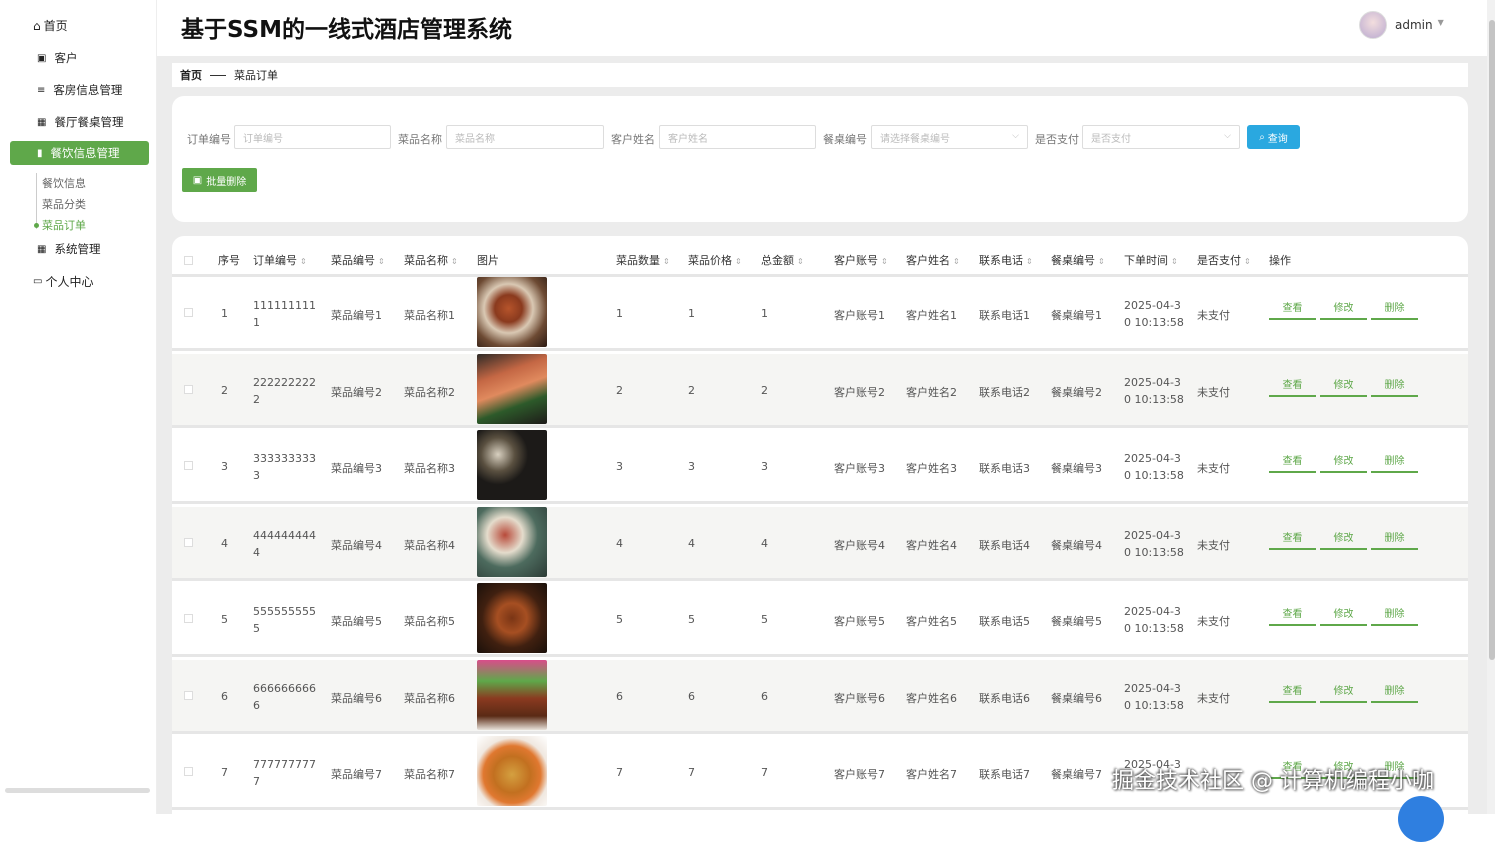 The height and width of the screenshot is (842, 1495). Describe the element at coordinates (691, 696) in the screenshot. I see `cell-price: 6` at that location.